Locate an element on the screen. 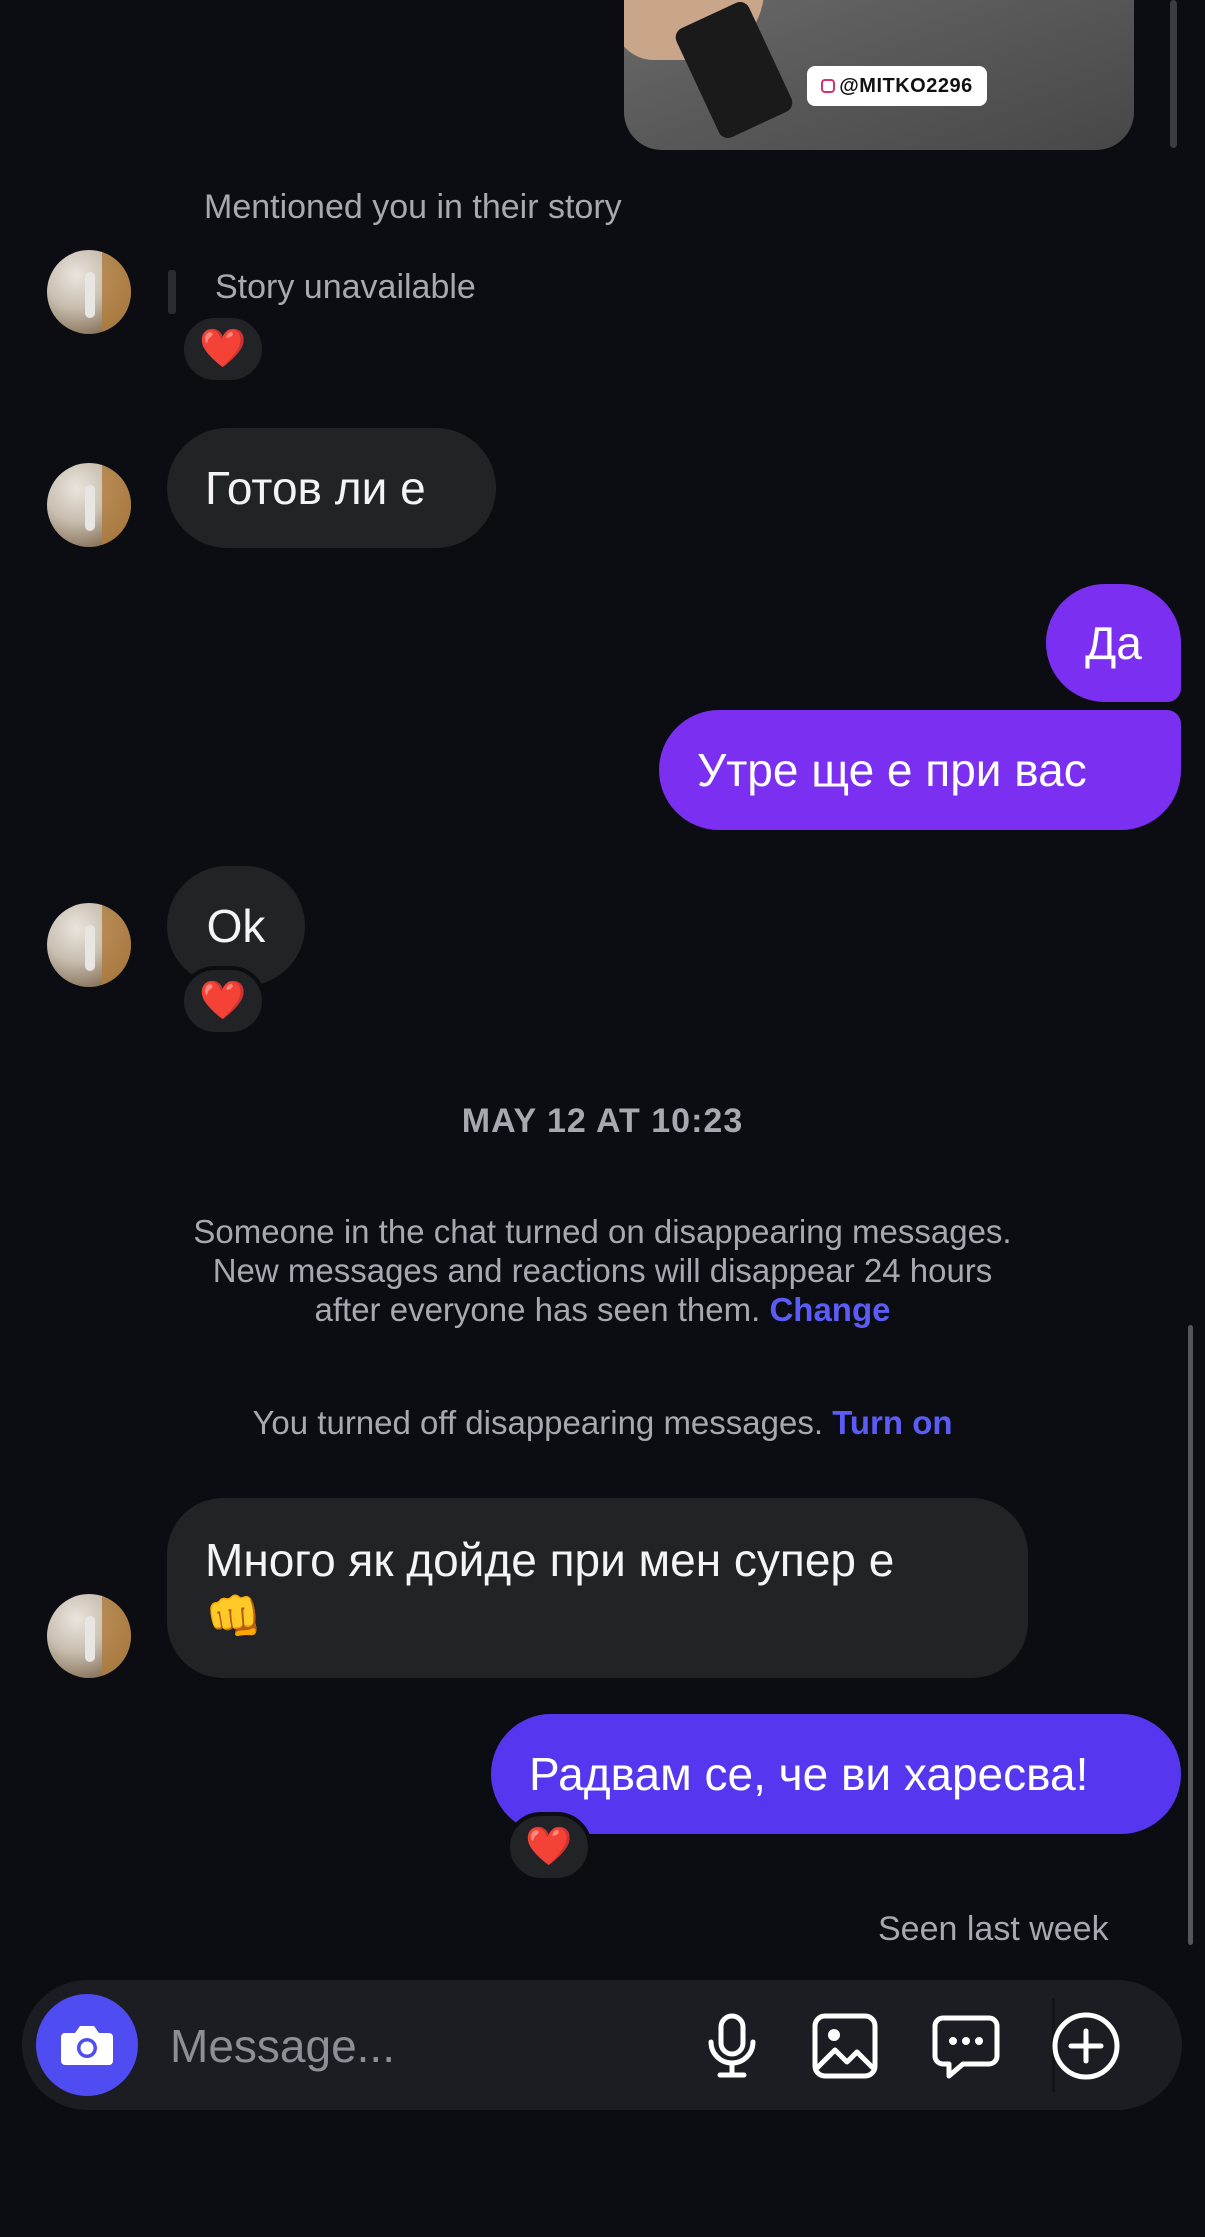 Image resolution: width=1205 pixels, height=2237 pixels. message-composer is located at coordinates (602, 2045).